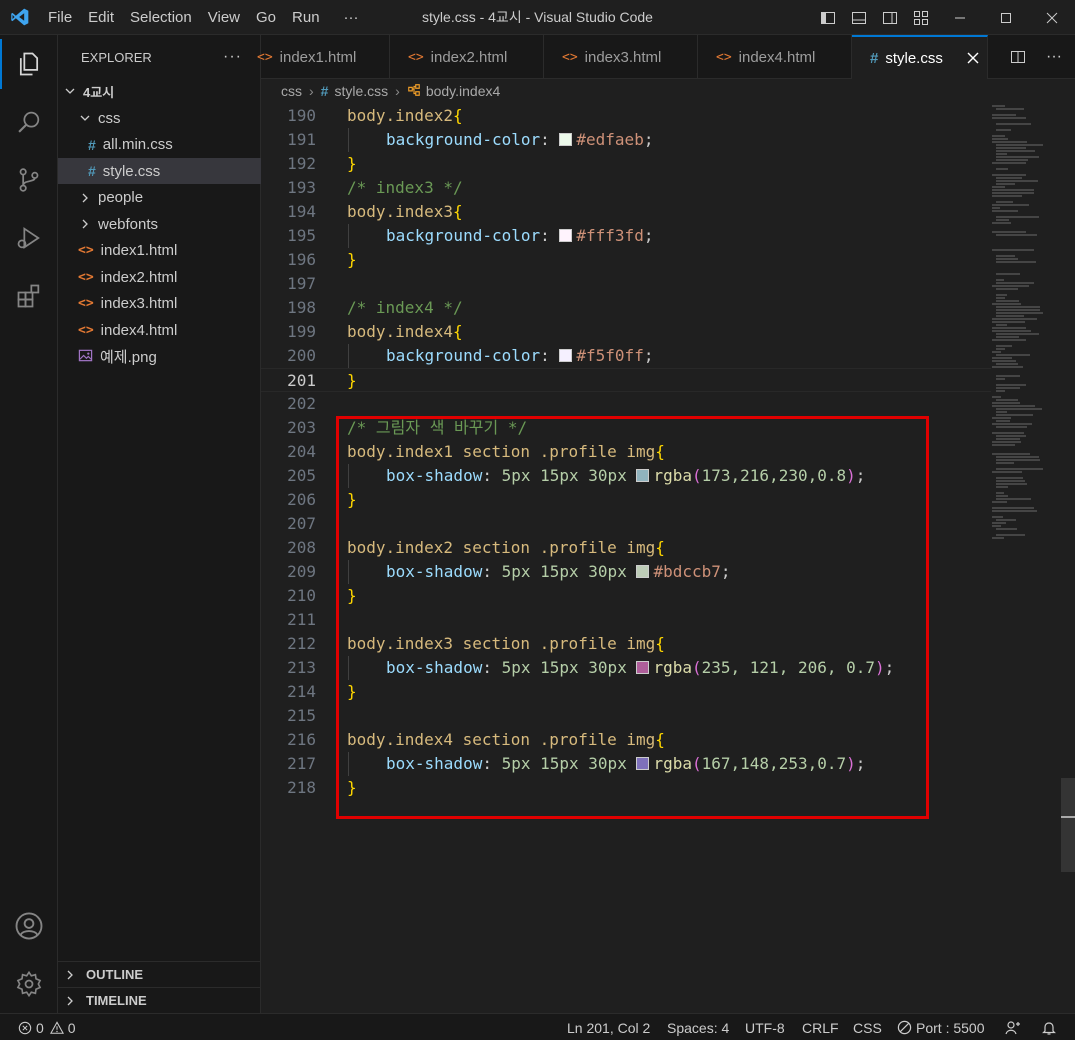 Image resolution: width=1075 pixels, height=1040 pixels. Describe the element at coordinates (467, 57) in the screenshot. I see `tab-index2-html: <> index2.html` at that location.